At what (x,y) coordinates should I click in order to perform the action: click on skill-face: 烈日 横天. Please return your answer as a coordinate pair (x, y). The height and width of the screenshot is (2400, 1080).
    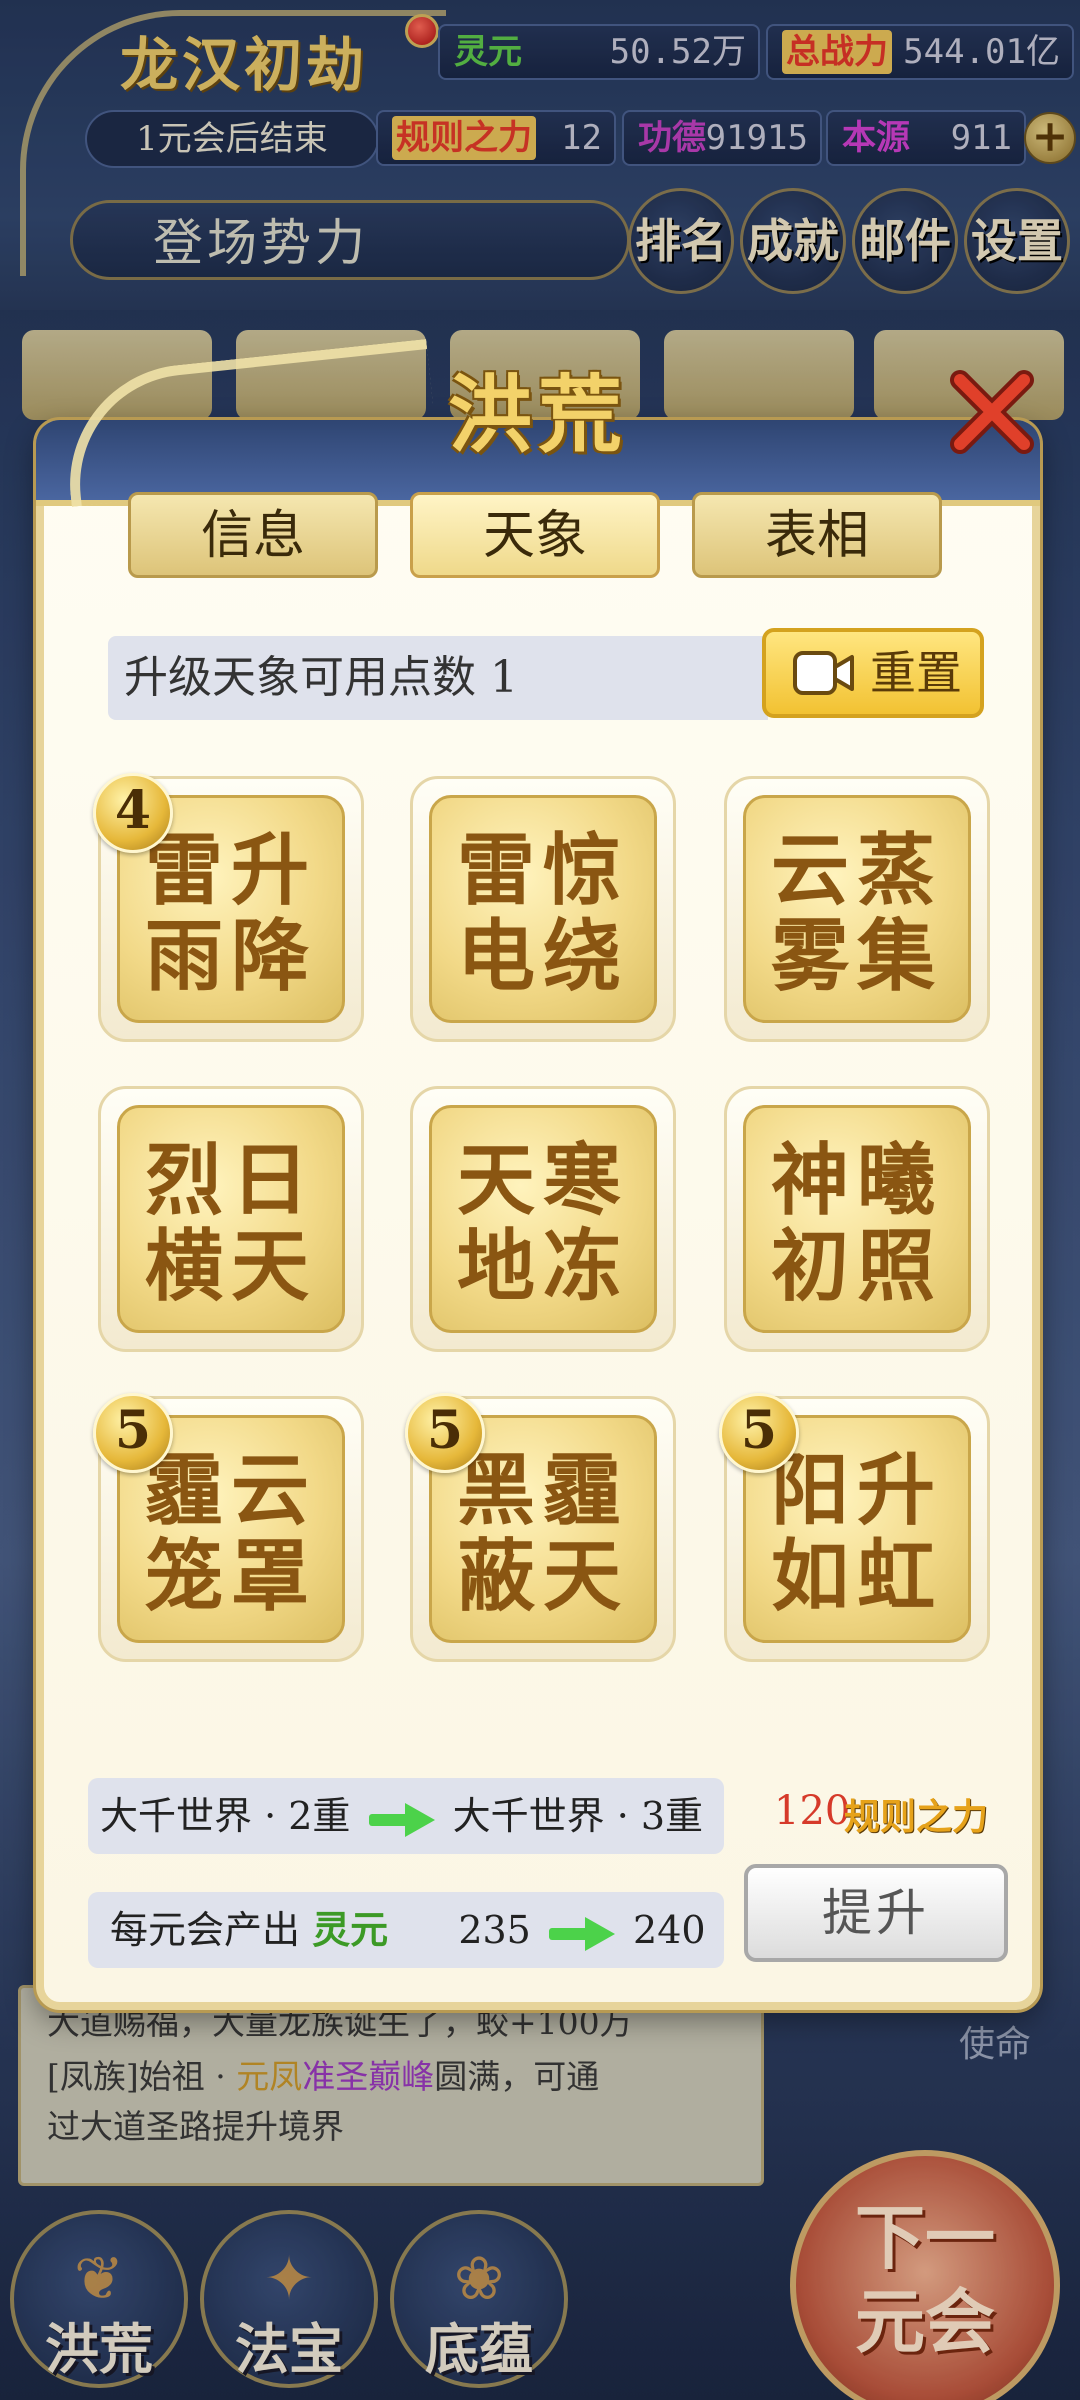
    Looking at the image, I should click on (231, 1219).